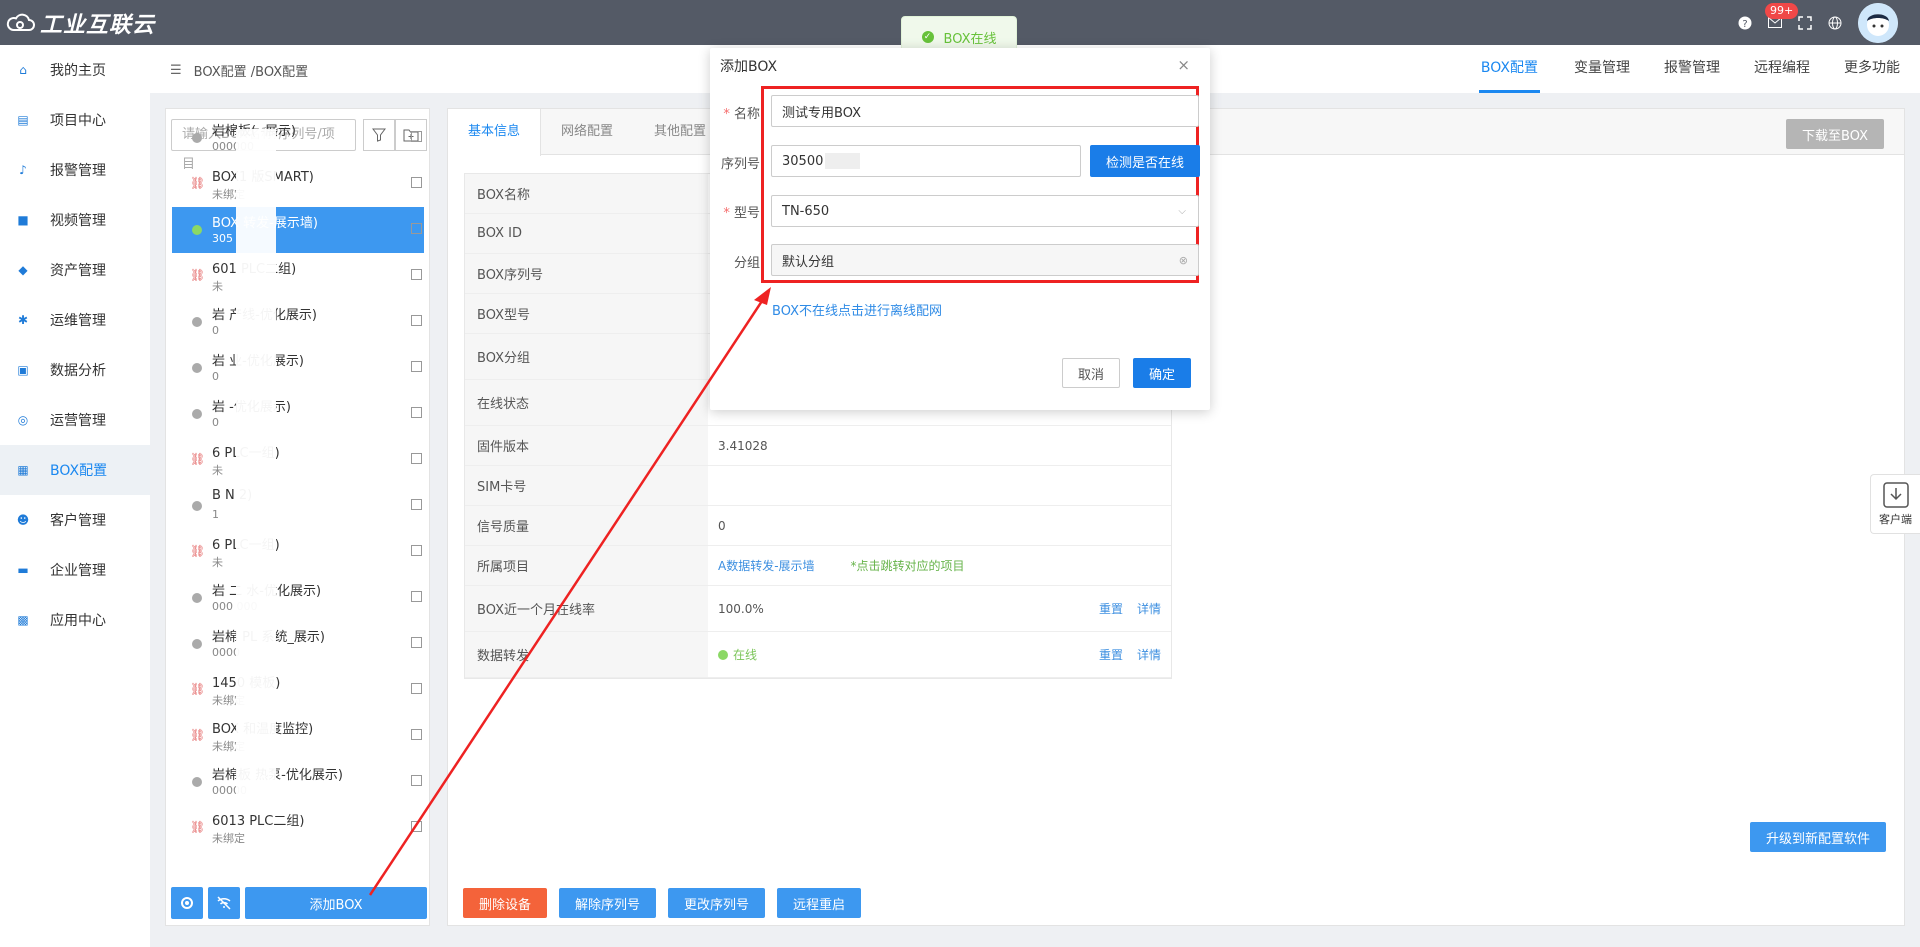 This screenshot has width=1920, height=947. I want to click on fullscreen-icon, so click(1805, 22).